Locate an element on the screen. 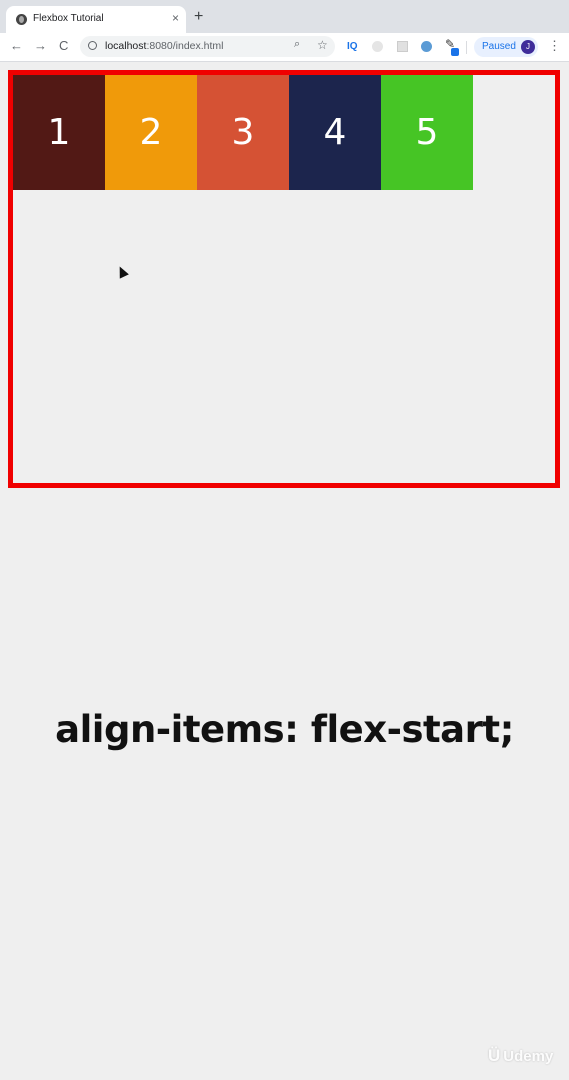 The width and height of the screenshot is (569, 1080). url-text: localhost:8080/index.html is located at coordinates (164, 46).